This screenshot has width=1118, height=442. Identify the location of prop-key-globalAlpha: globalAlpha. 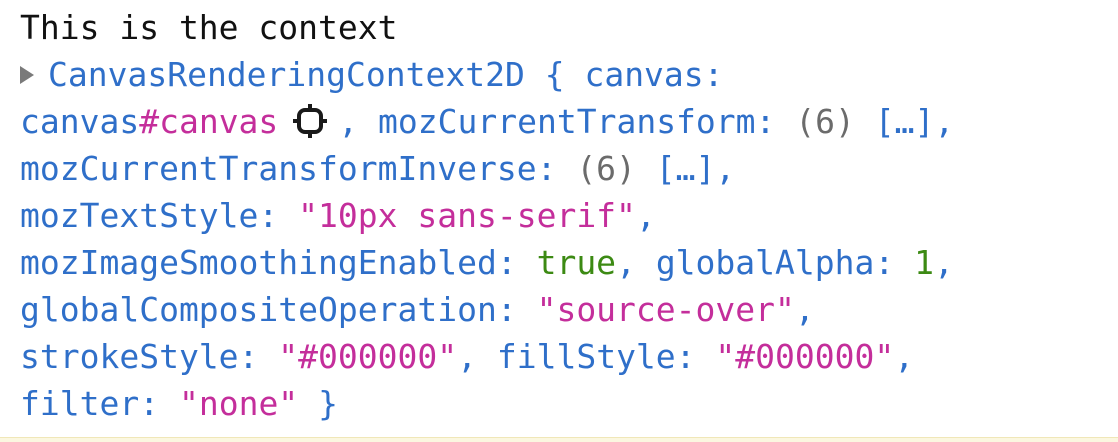
(765, 262).